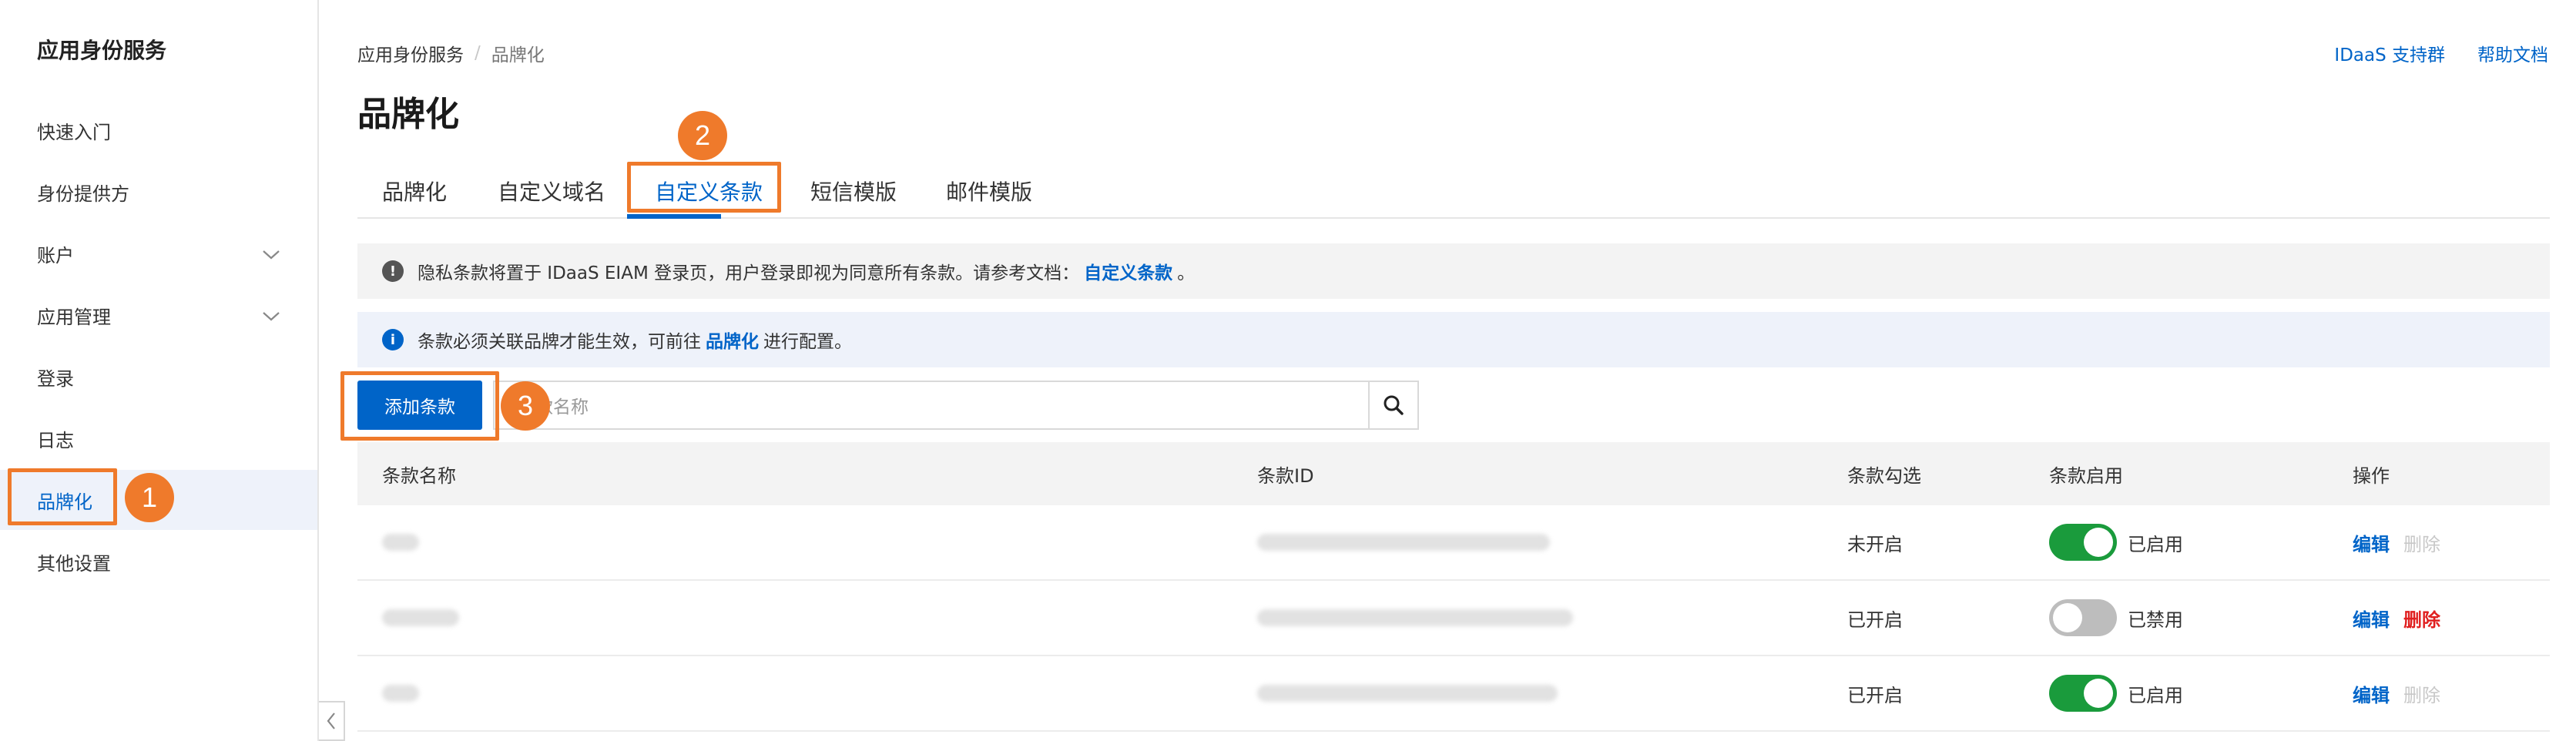 This screenshot has height=741, width=2576. Describe the element at coordinates (2086, 476) in the screenshot. I see `column-header-enabled: 条款启用` at that location.